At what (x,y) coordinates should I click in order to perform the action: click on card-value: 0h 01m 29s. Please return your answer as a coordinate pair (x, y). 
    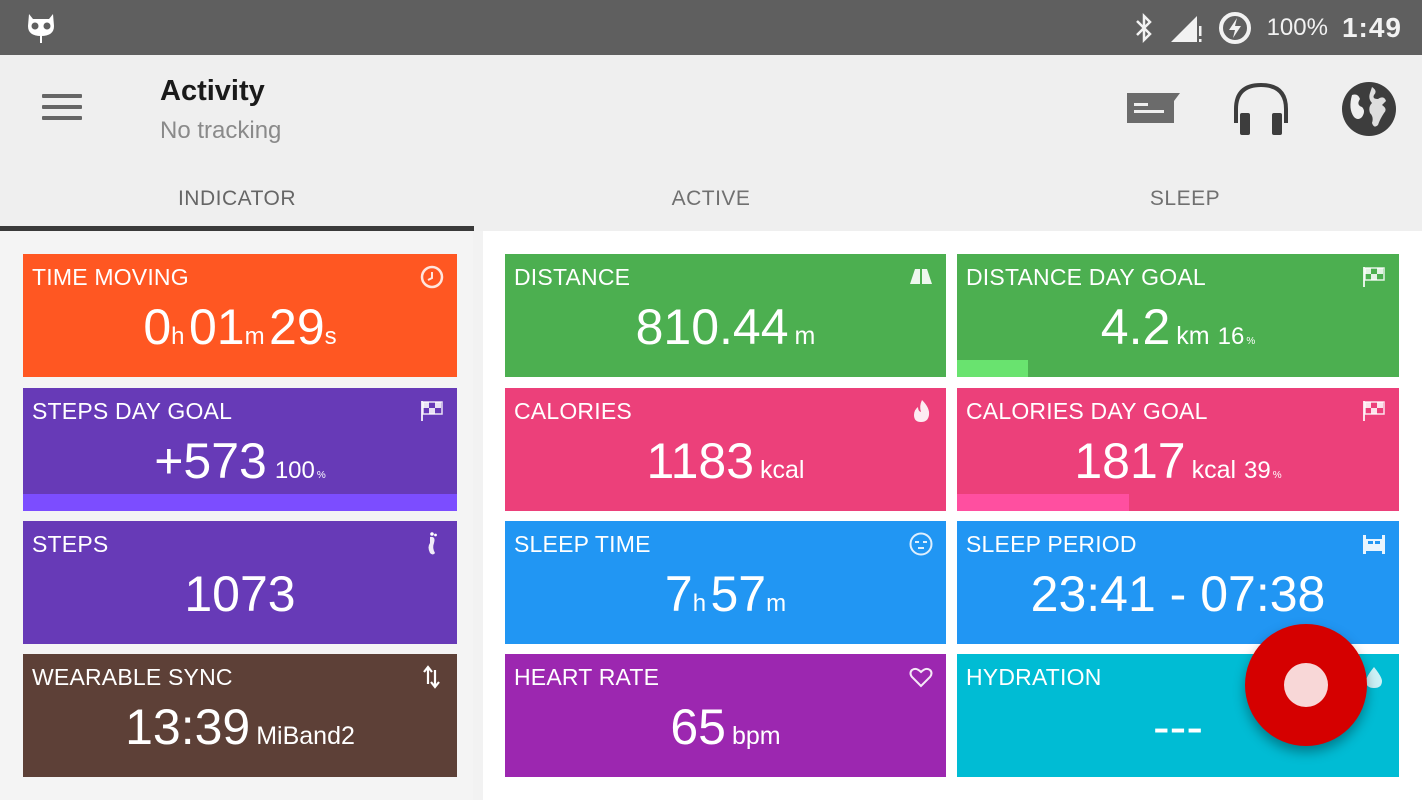
    Looking at the image, I should click on (240, 327).